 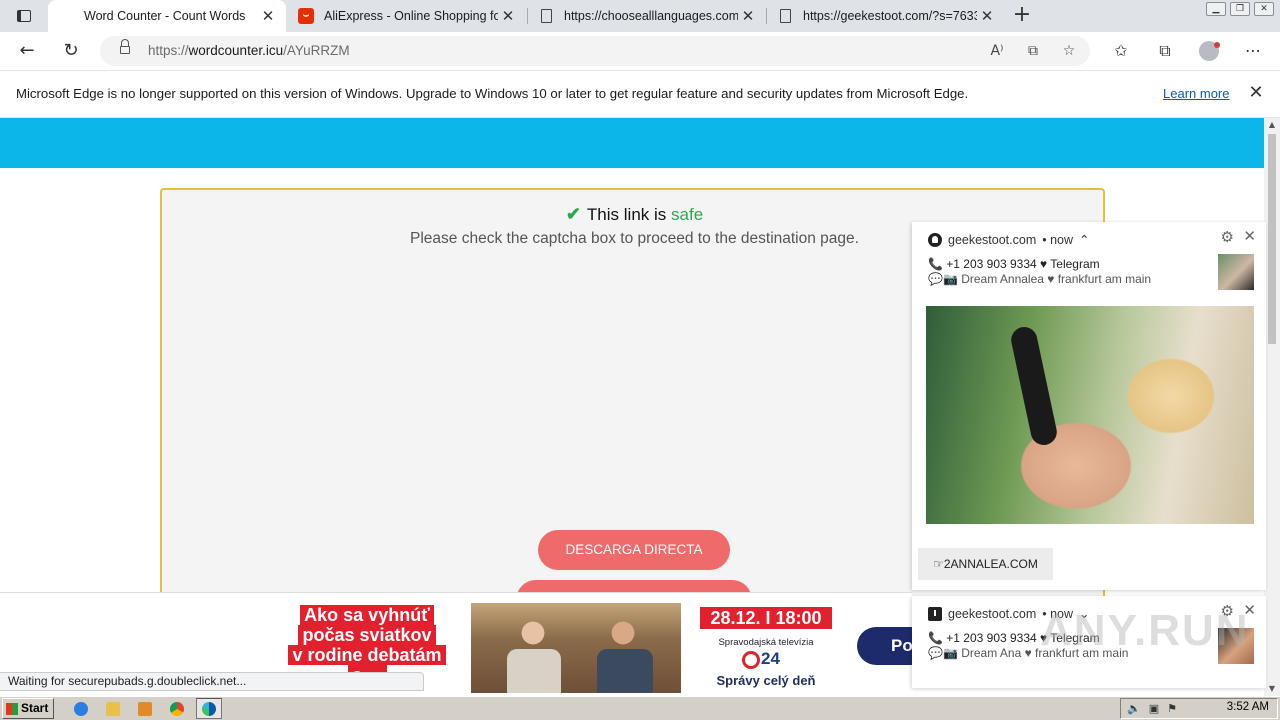 What do you see at coordinates (1272, 689) in the screenshot?
I see `scroll-down-icon: ▼` at bounding box center [1272, 689].